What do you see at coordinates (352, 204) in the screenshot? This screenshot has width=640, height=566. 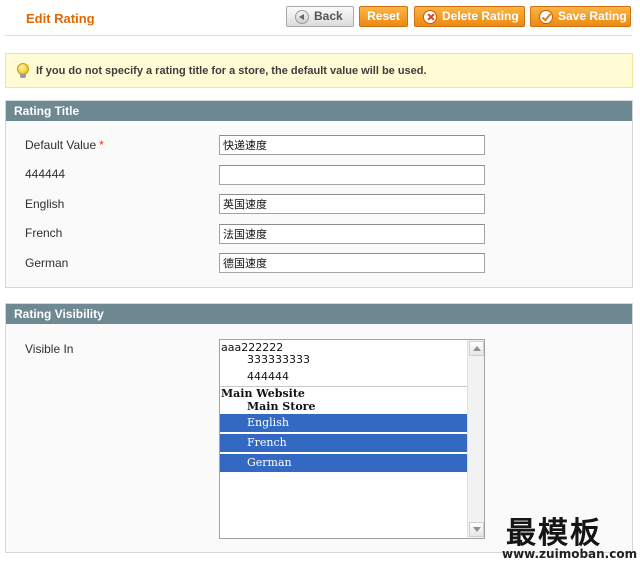 I see `english-input` at bounding box center [352, 204].